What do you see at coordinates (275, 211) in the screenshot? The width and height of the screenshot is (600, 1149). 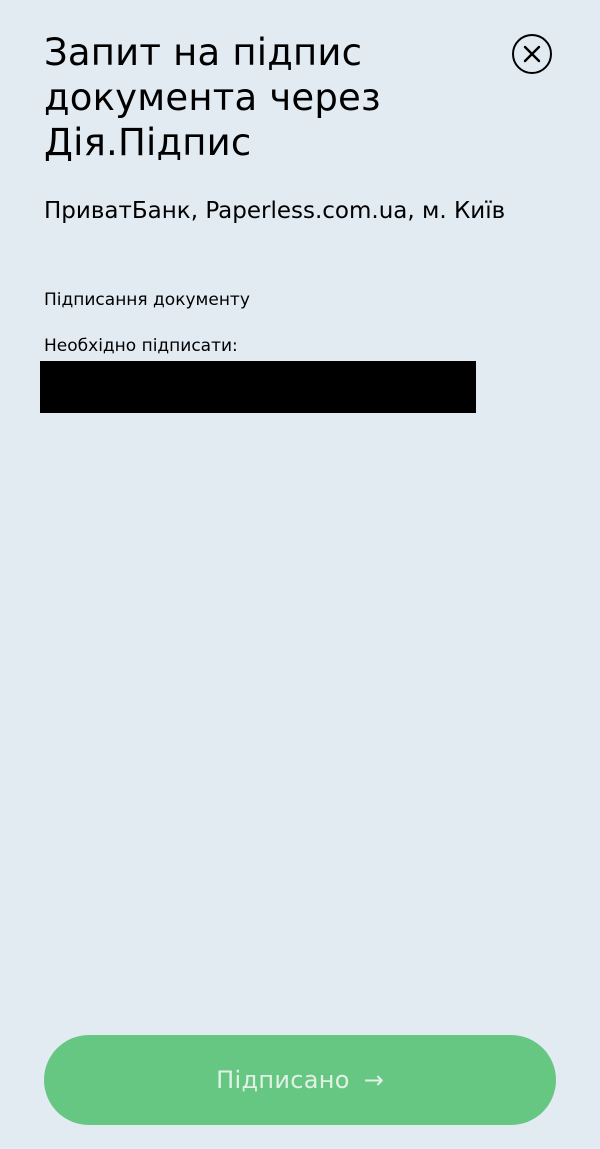 I see `organization-name: ПриватБанк, Paperless.com.ua, м. Київ` at bounding box center [275, 211].